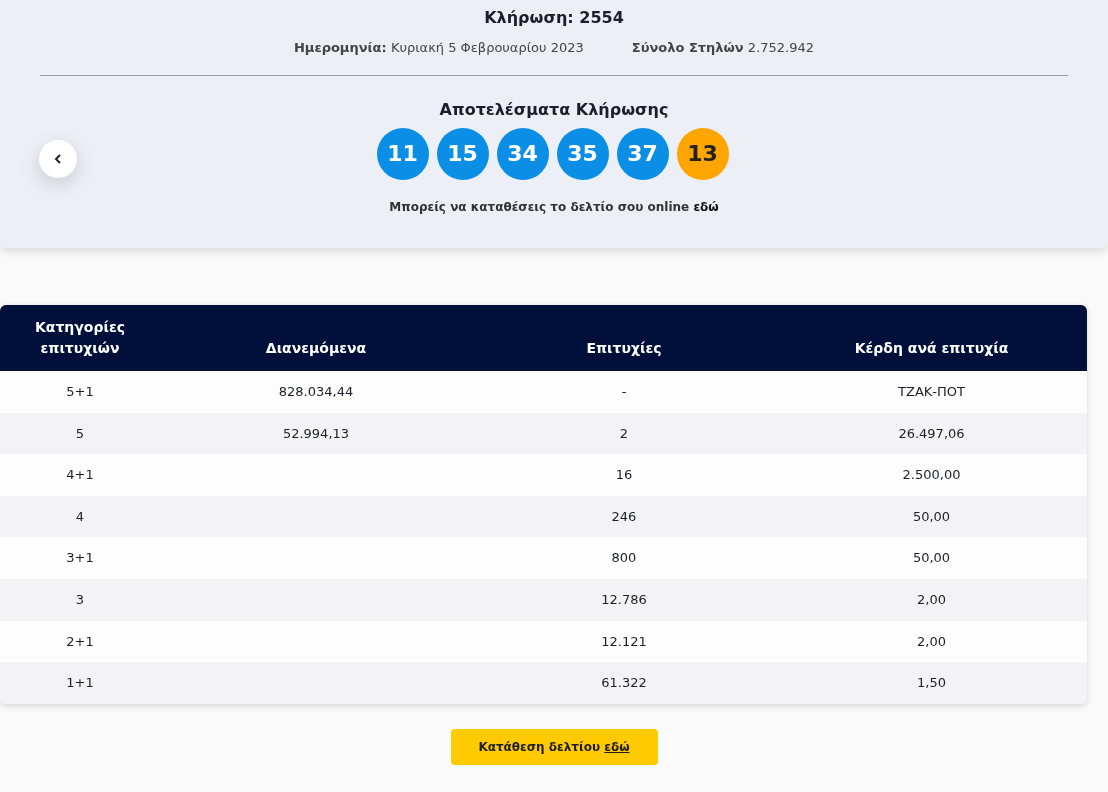 This screenshot has height=792, width=1108. Describe the element at coordinates (582, 153) in the screenshot. I see `number-ball: 35` at that location.